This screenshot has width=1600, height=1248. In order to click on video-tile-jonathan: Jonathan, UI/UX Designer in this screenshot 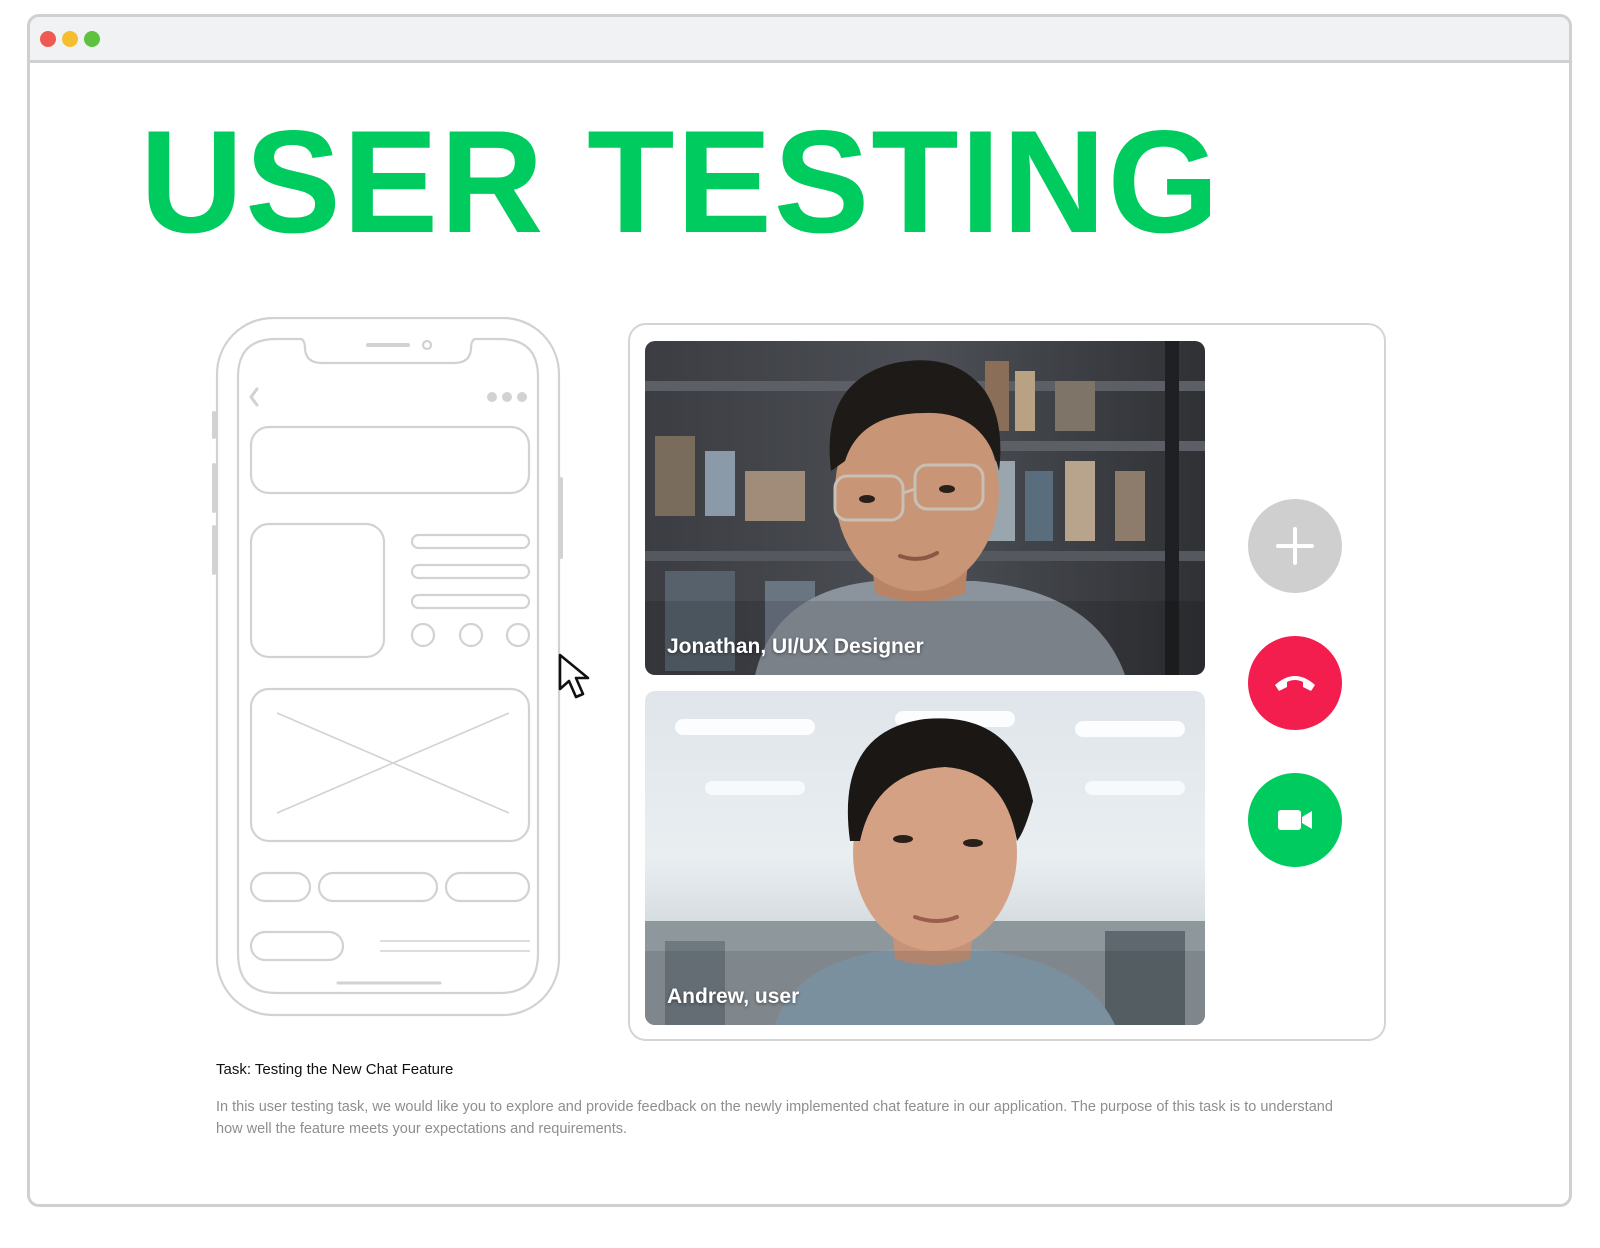, I will do `click(925, 508)`.